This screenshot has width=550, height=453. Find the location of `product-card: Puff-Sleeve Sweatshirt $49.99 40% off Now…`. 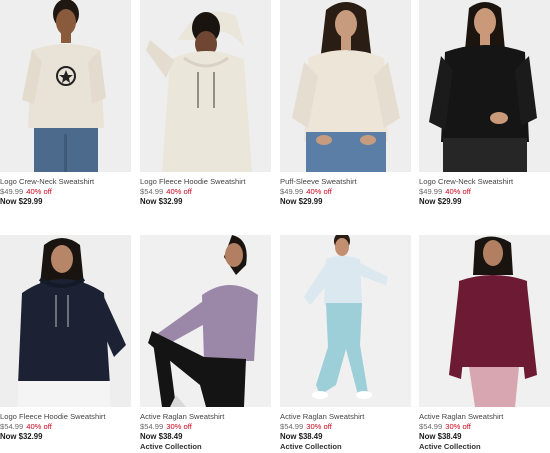

product-card: Puff-Sleeve Sweatshirt $49.99 40% off Now… is located at coordinates (345, 103).